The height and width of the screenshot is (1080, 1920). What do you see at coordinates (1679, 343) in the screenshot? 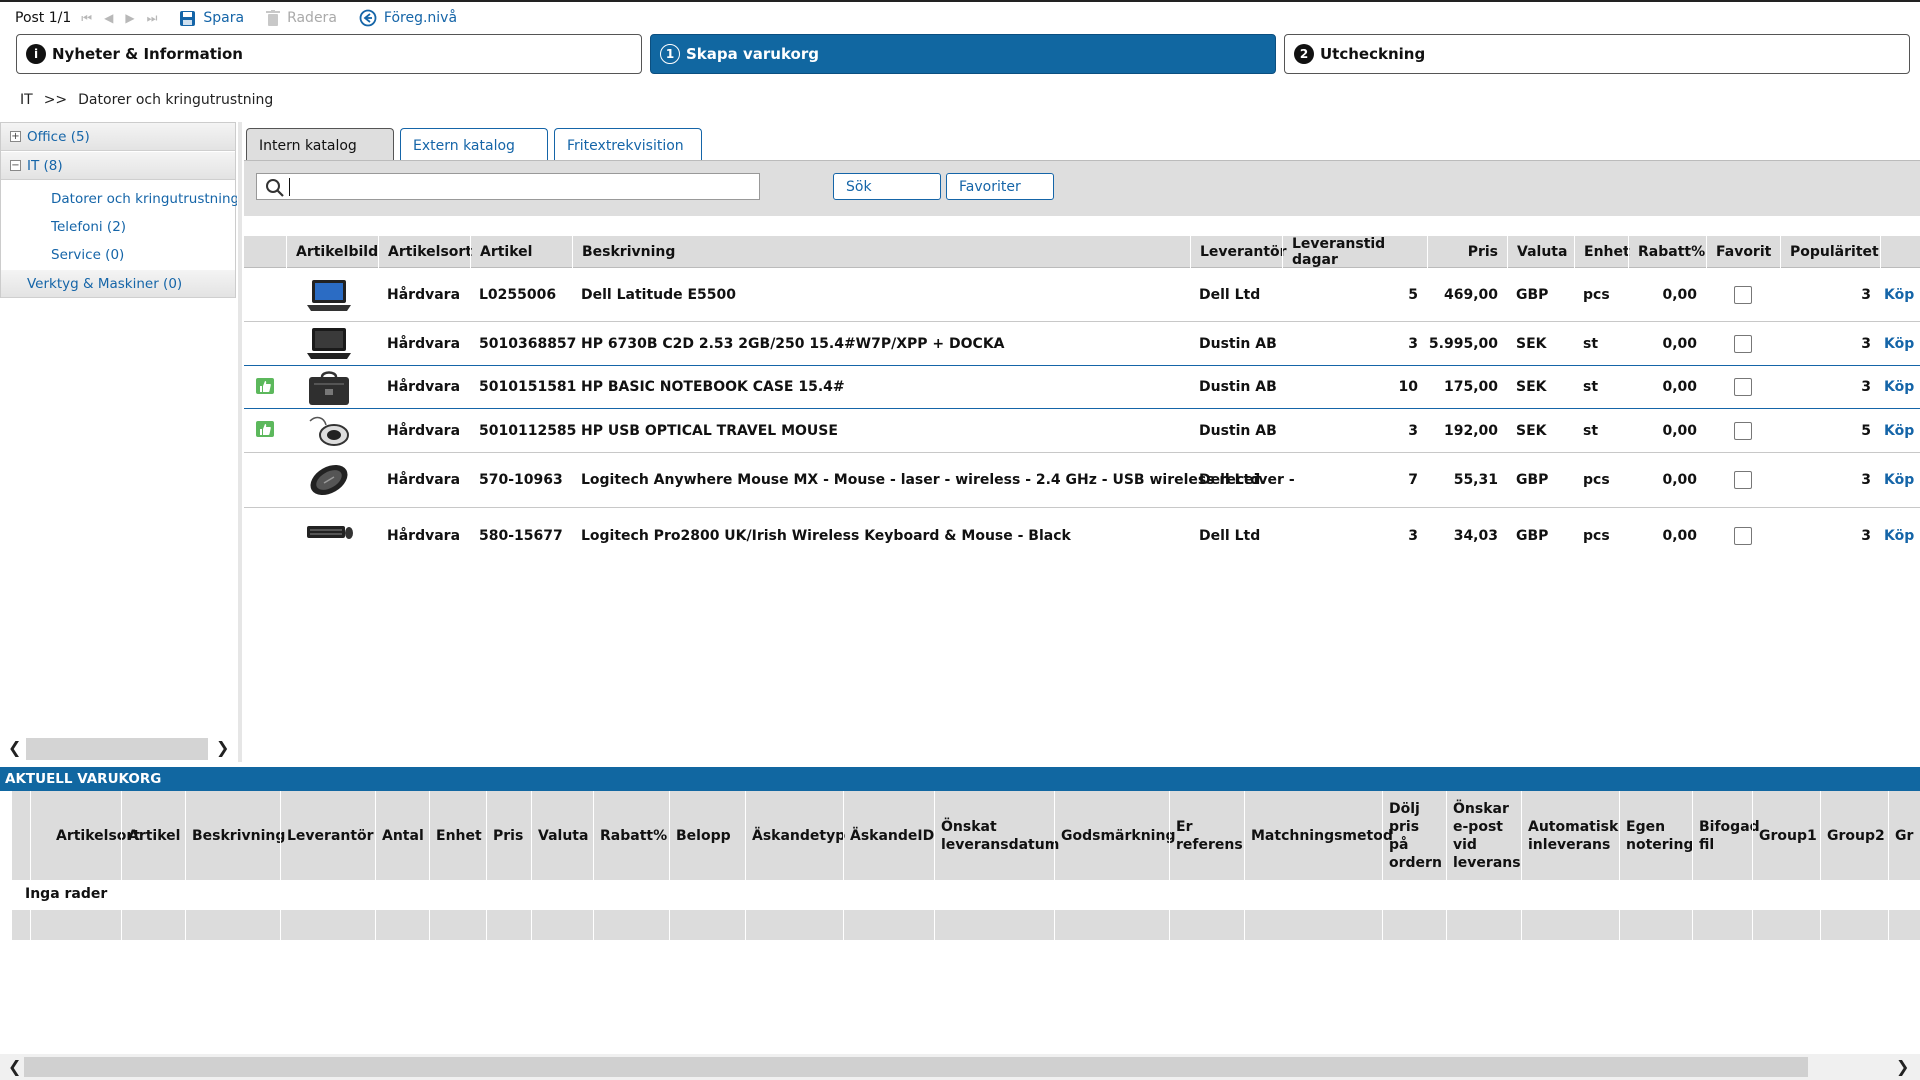
I see `discount: 0,00` at bounding box center [1679, 343].